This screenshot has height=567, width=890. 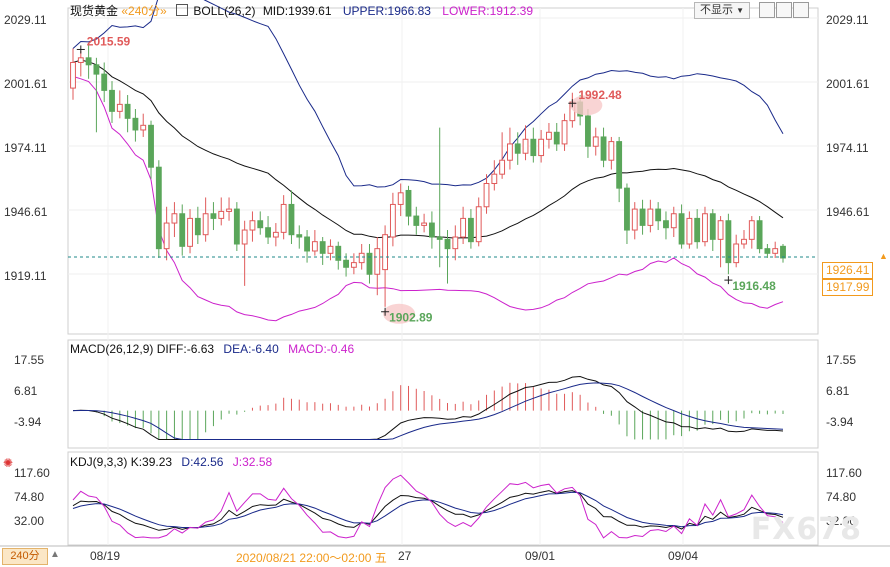 I want to click on boll-label: BOLL(26,2), so click(x=224, y=11).